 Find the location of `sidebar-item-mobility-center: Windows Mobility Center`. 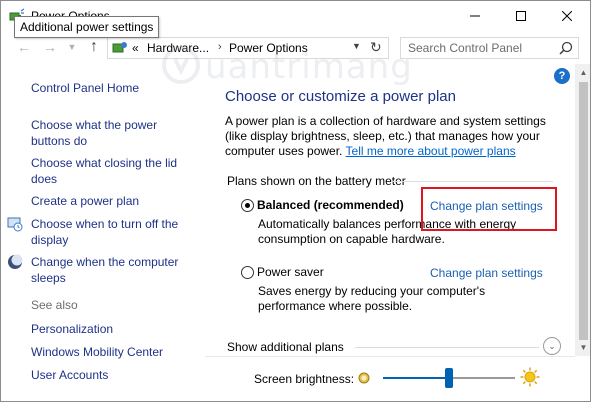

sidebar-item-mobility-center: Windows Mobility Center is located at coordinates (97, 352).